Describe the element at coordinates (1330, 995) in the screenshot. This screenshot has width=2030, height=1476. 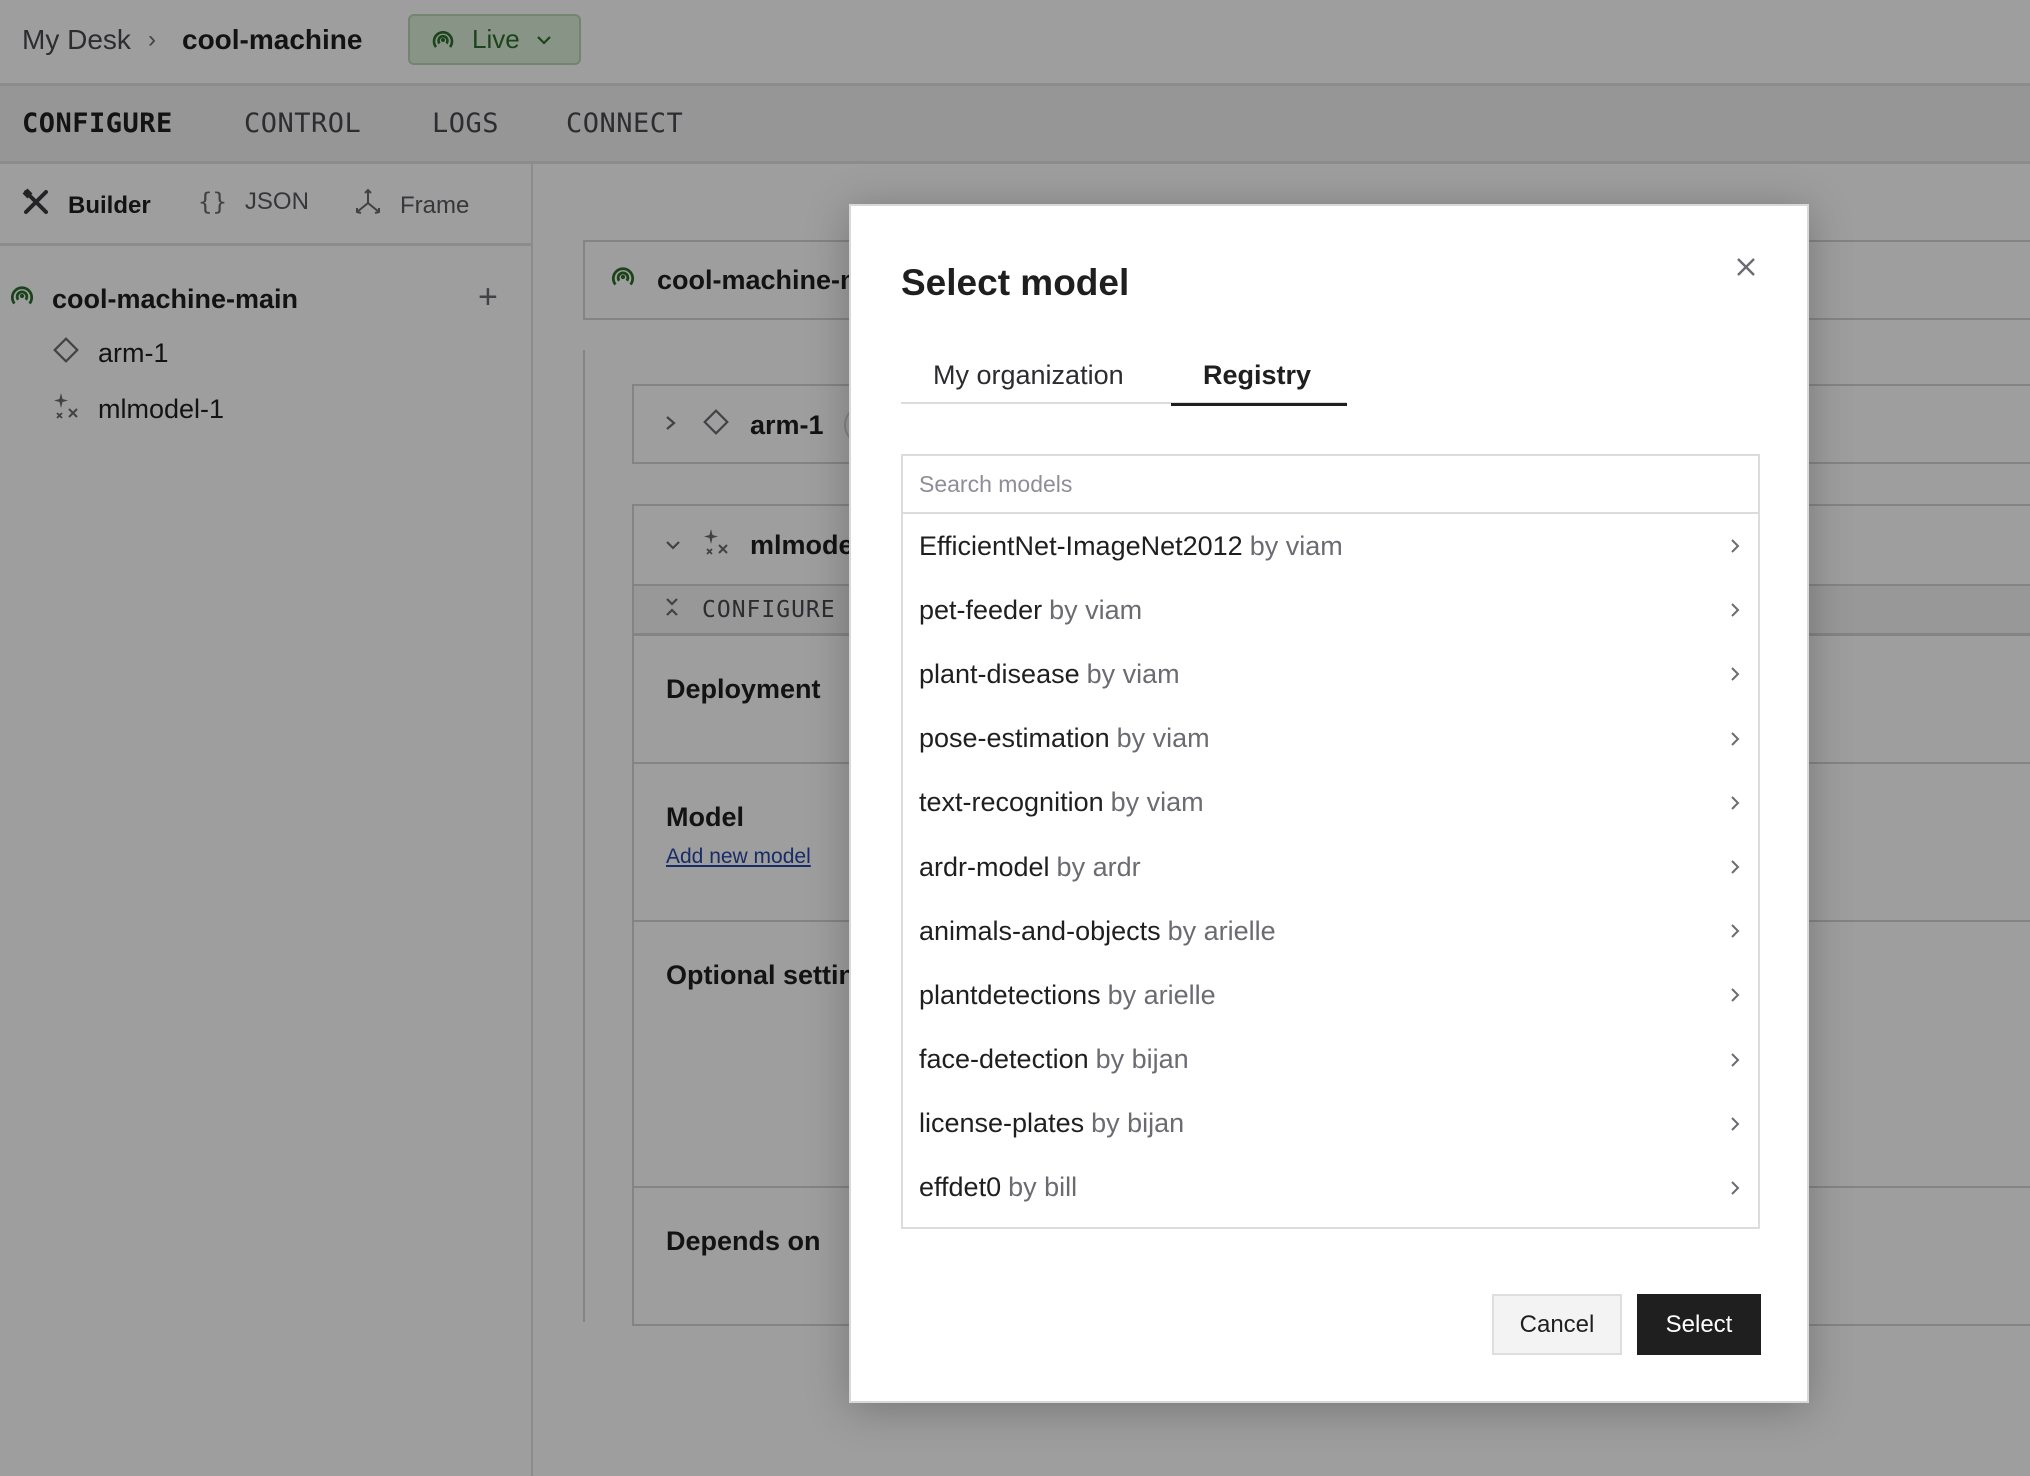
I see `model-list-item: plantdetections by arielle` at that location.